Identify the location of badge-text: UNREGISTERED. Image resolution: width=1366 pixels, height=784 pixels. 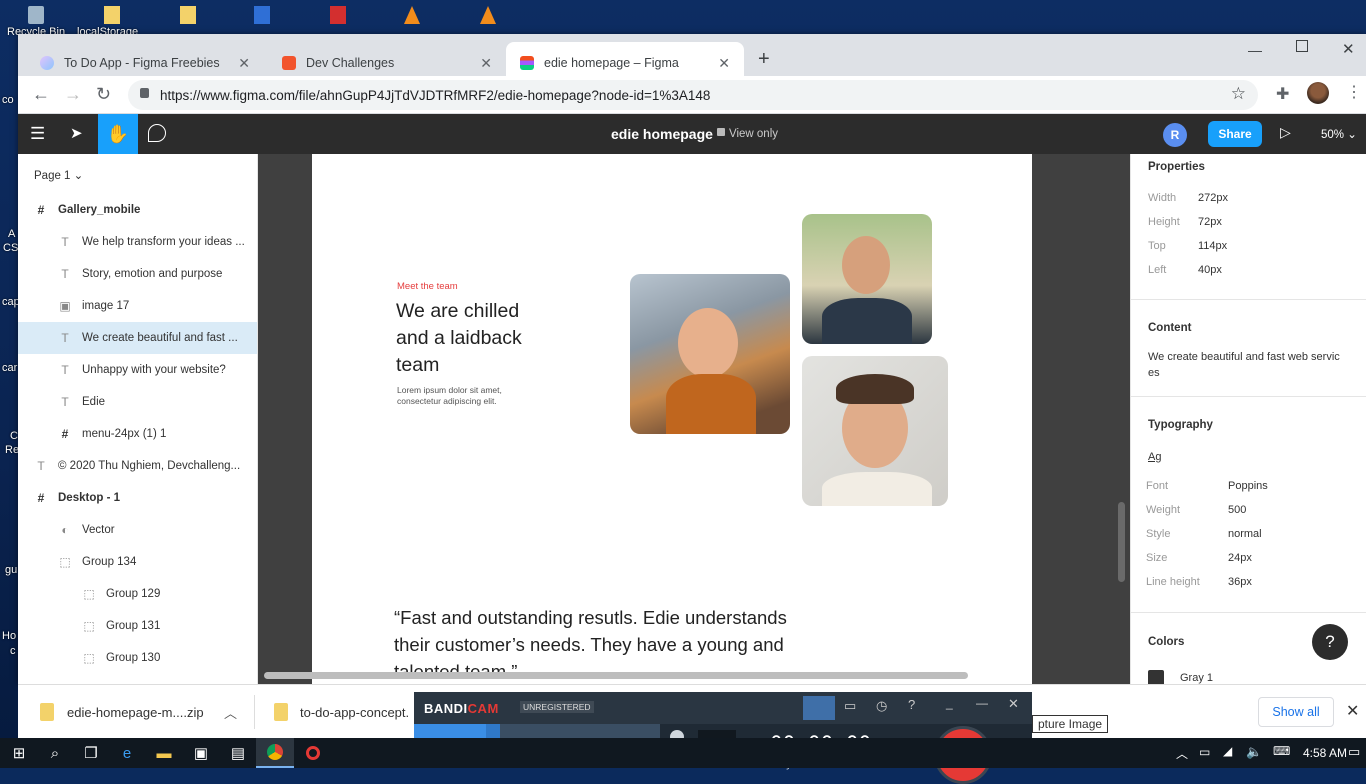
(557, 707).